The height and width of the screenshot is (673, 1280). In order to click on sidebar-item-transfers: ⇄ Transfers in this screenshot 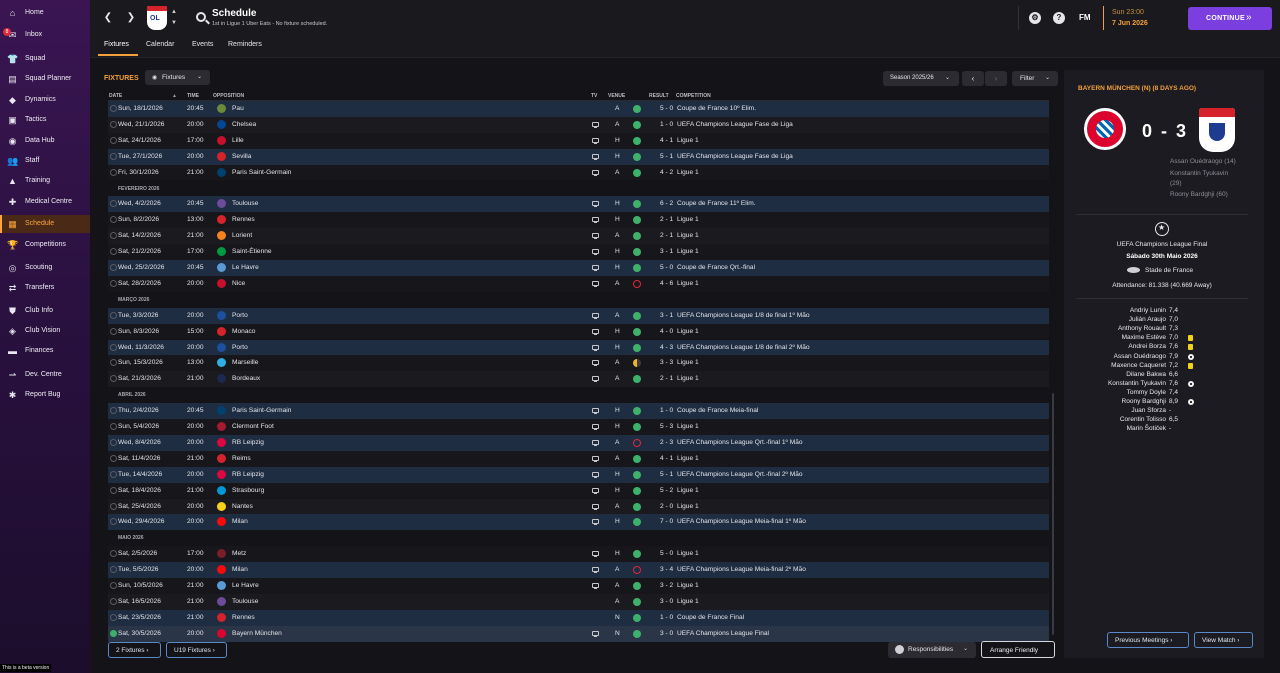, I will do `click(45, 288)`.